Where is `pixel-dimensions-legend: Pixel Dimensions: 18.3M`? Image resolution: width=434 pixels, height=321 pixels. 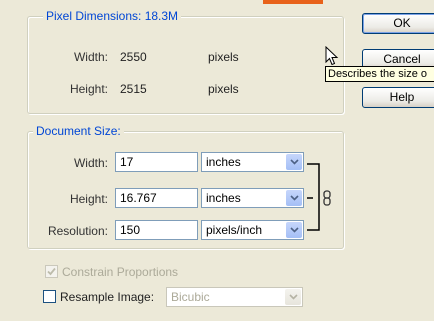 pixel-dimensions-legend: Pixel Dimensions: 18.3M is located at coordinates (112, 16).